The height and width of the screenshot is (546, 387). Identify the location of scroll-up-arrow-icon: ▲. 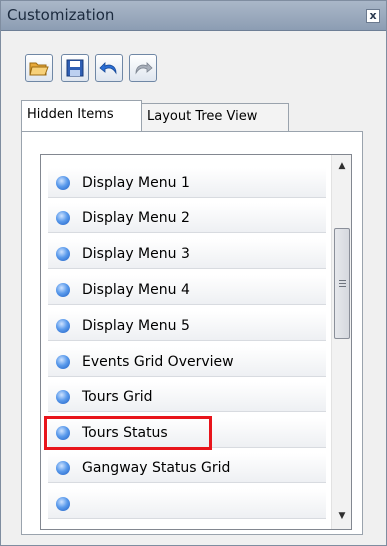
(341, 166).